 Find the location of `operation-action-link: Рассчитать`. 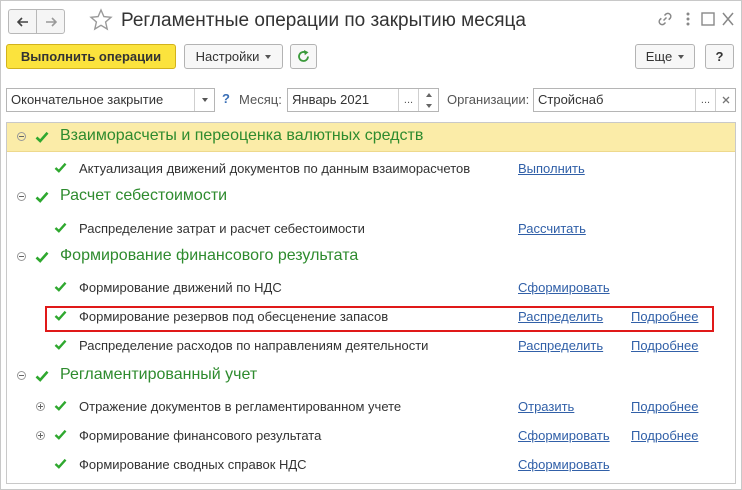

operation-action-link: Рассчитать is located at coordinates (552, 228).